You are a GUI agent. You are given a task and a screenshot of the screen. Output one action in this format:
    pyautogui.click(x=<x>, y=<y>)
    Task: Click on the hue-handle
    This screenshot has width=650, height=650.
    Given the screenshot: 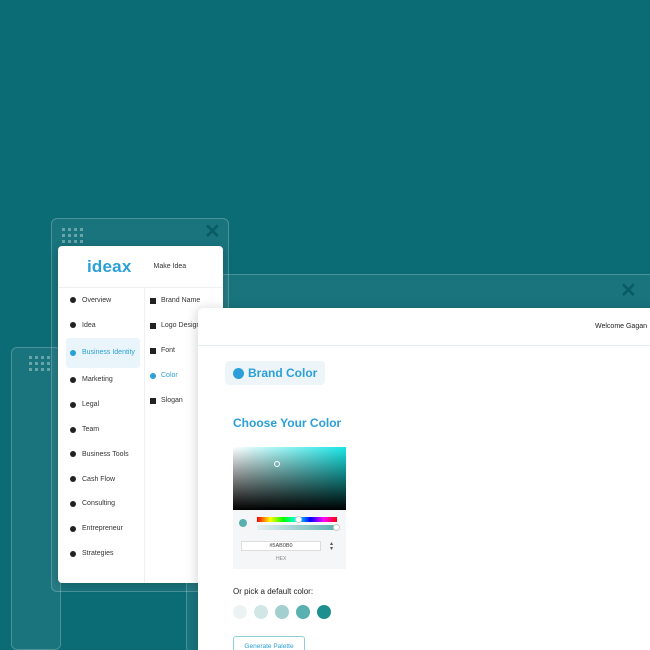 What is the action you would take?
    pyautogui.click(x=298, y=519)
    